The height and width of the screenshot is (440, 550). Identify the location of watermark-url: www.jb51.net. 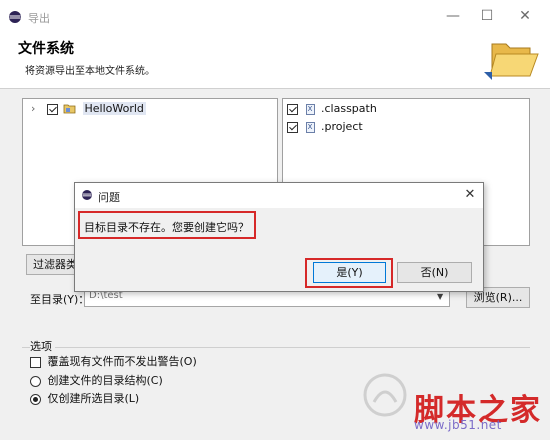
(458, 425).